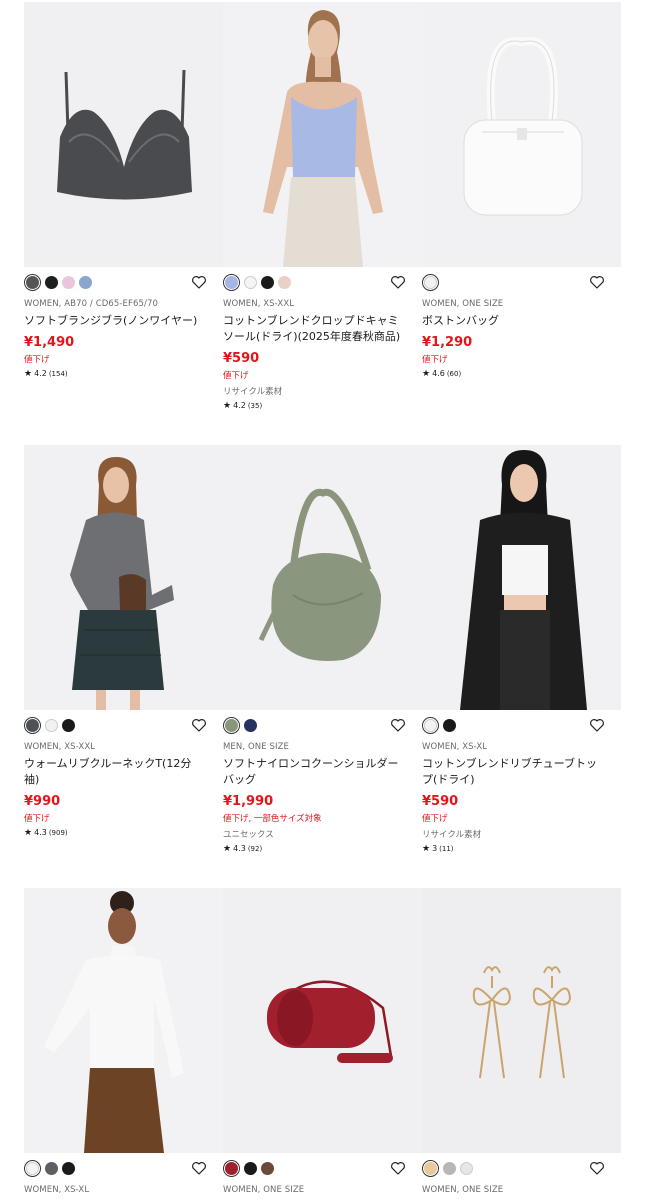 The width and height of the screenshot is (645, 1199). I want to click on product-rating: ★ 4.3 (92), so click(322, 849).